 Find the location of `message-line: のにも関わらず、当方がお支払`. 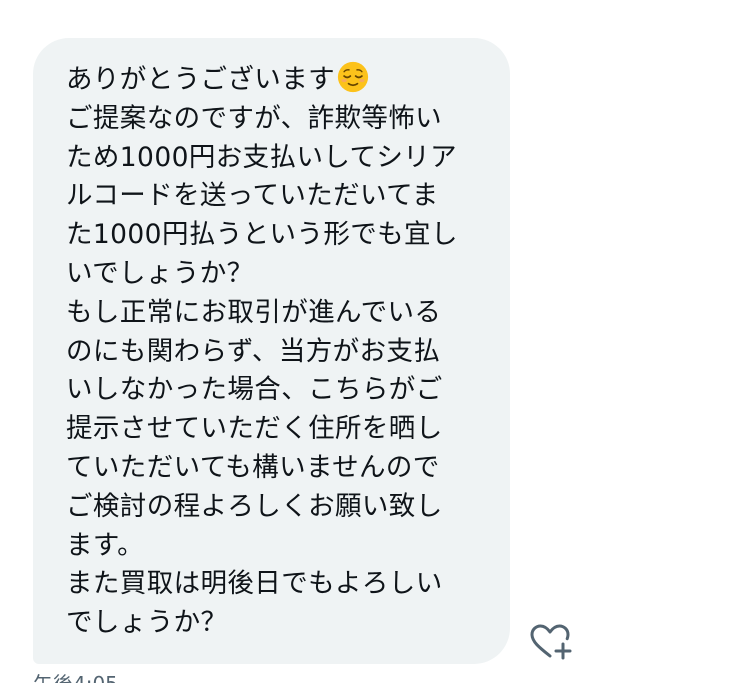

message-line: のにも関わらず、当方がお支払 is located at coordinates (253, 351).